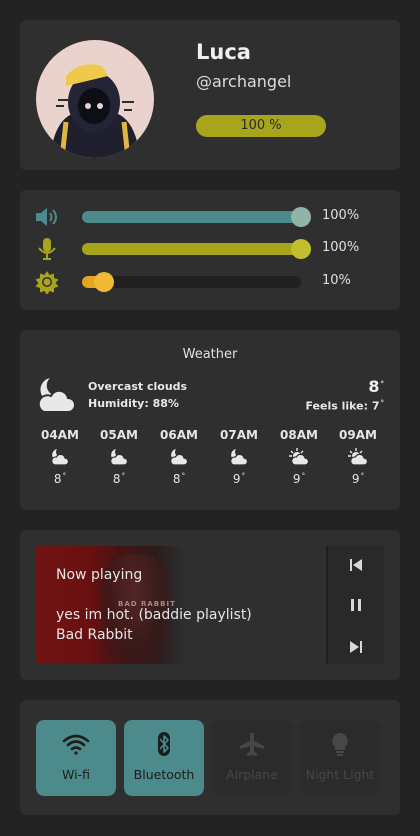 The width and height of the screenshot is (420, 836). I want to click on airplane-icon, so click(252, 744).